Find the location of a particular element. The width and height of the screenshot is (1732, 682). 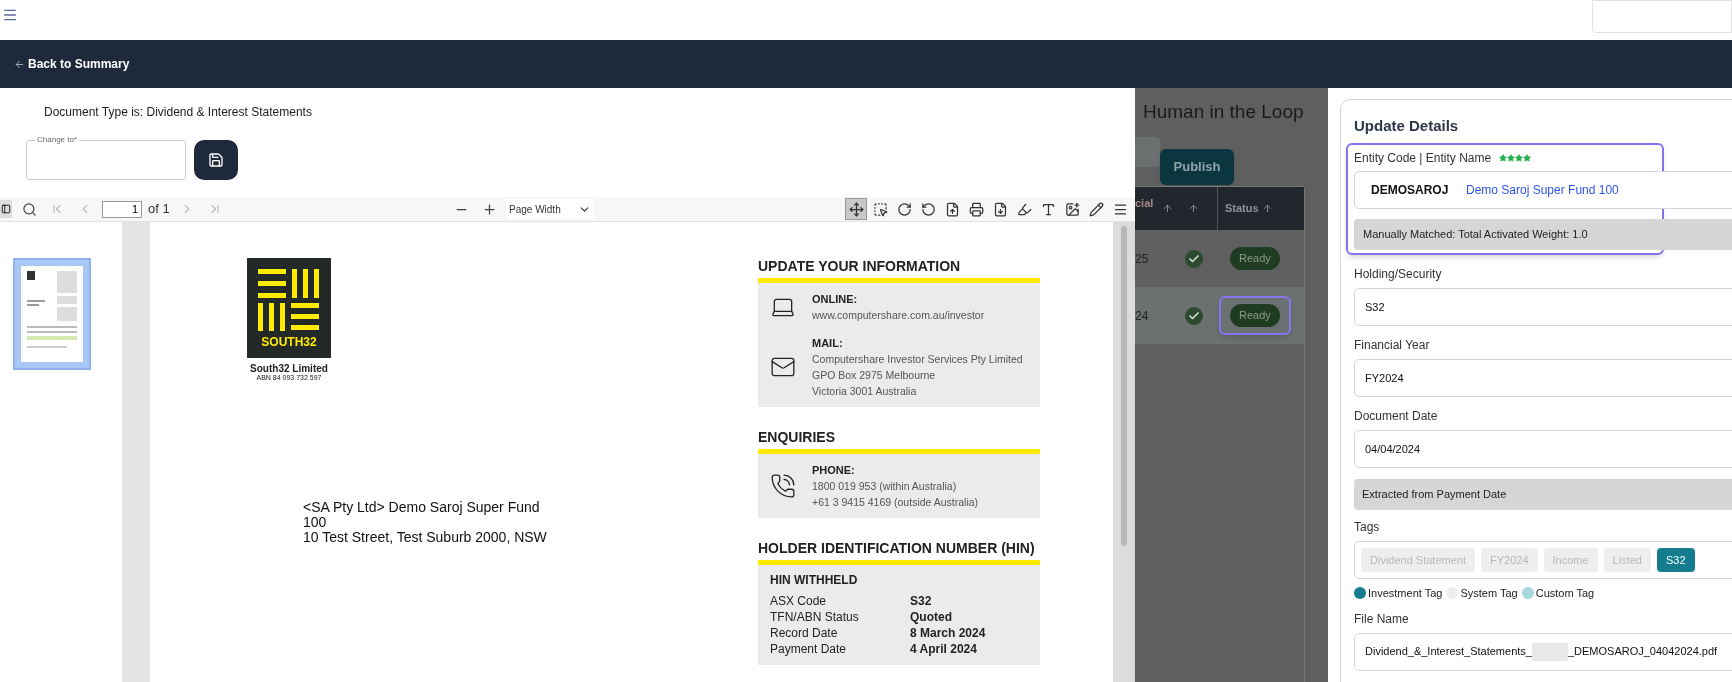

pan-icon is located at coordinates (856, 209).